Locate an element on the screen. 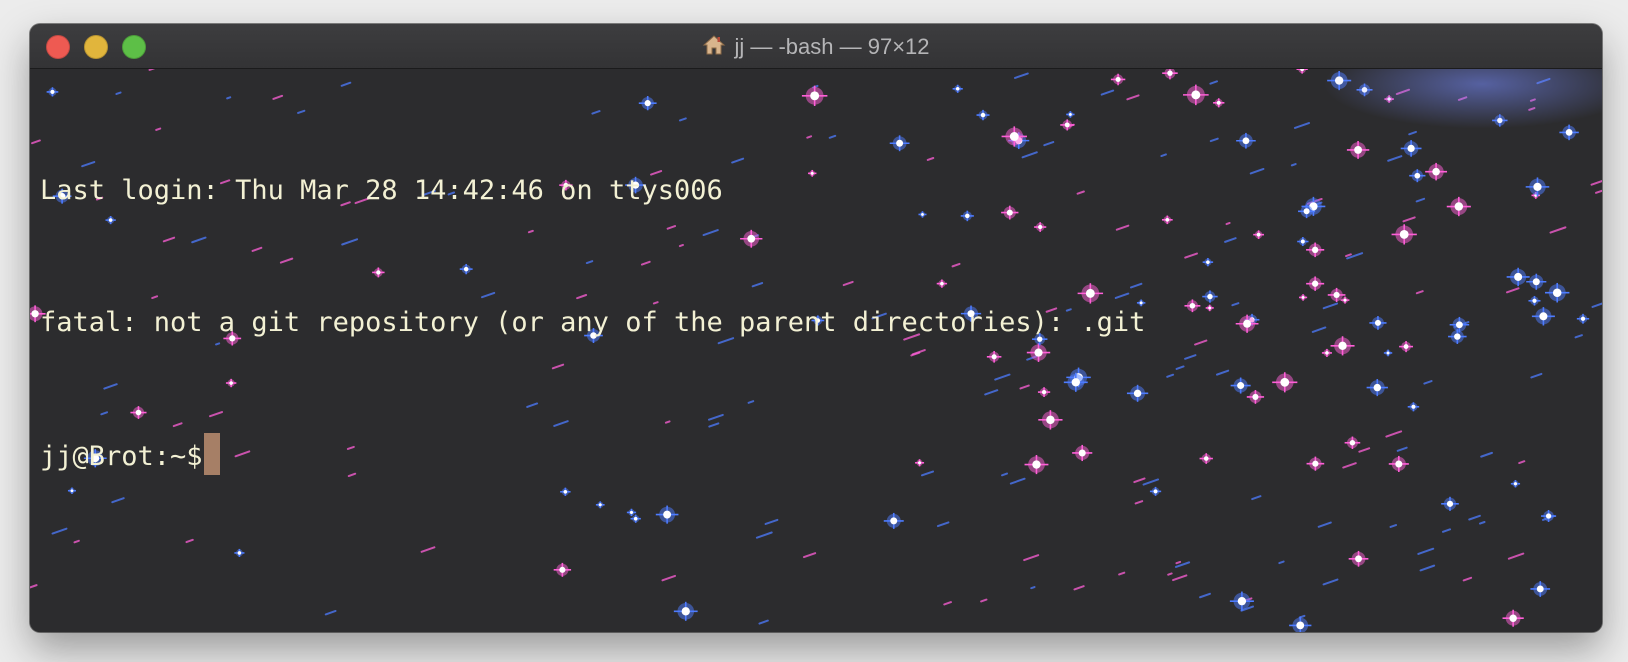 This screenshot has height=662, width=1628. window-title: jj — -bash — 97×12 is located at coordinates (816, 48).